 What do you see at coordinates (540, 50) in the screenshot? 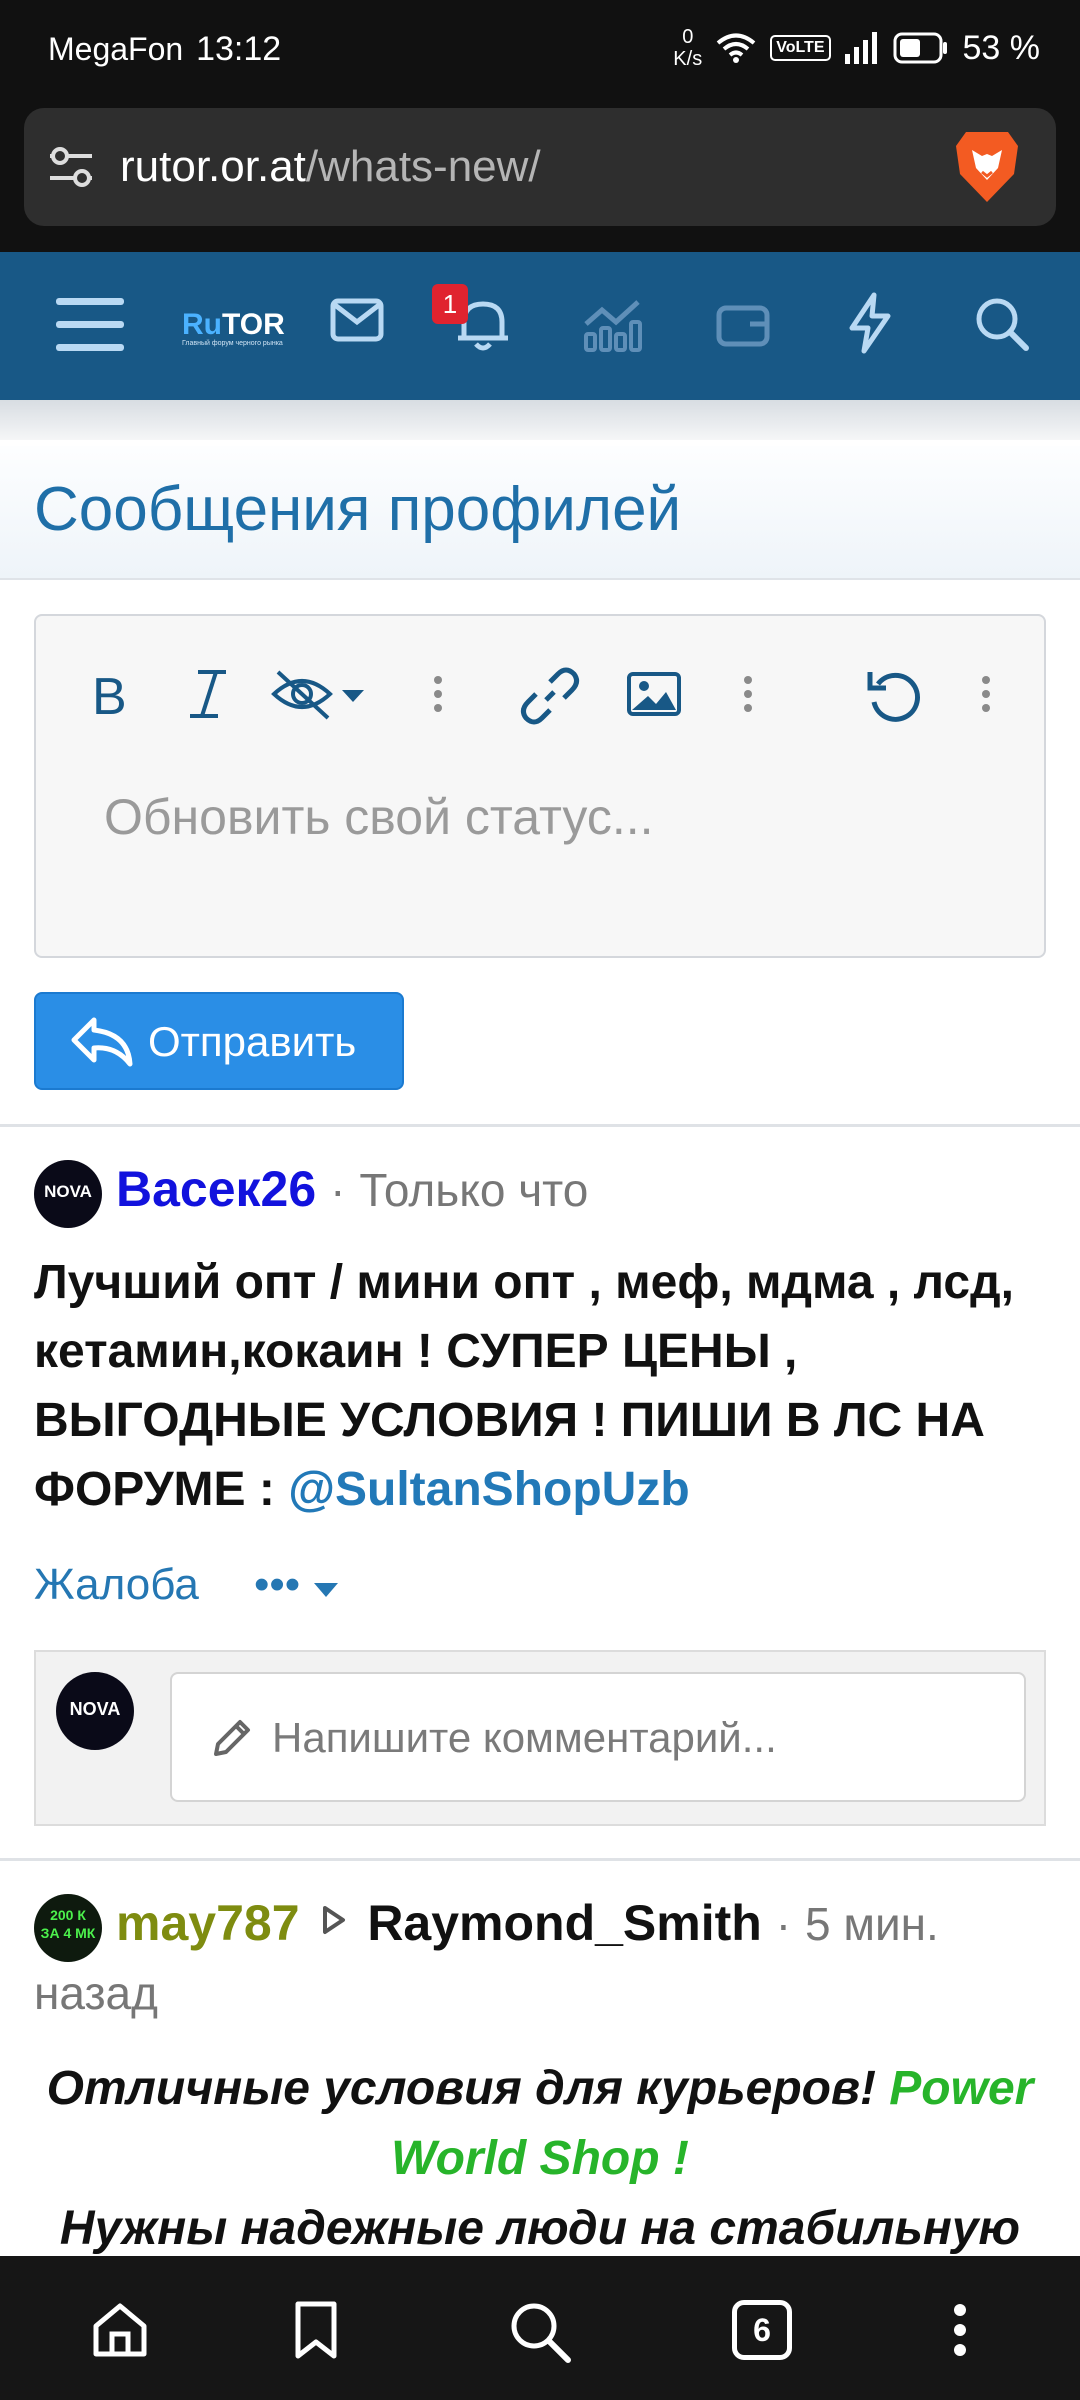
I see `status-bar: MegaFon 13:12 0 K/s VoLTE 53 %` at bounding box center [540, 50].